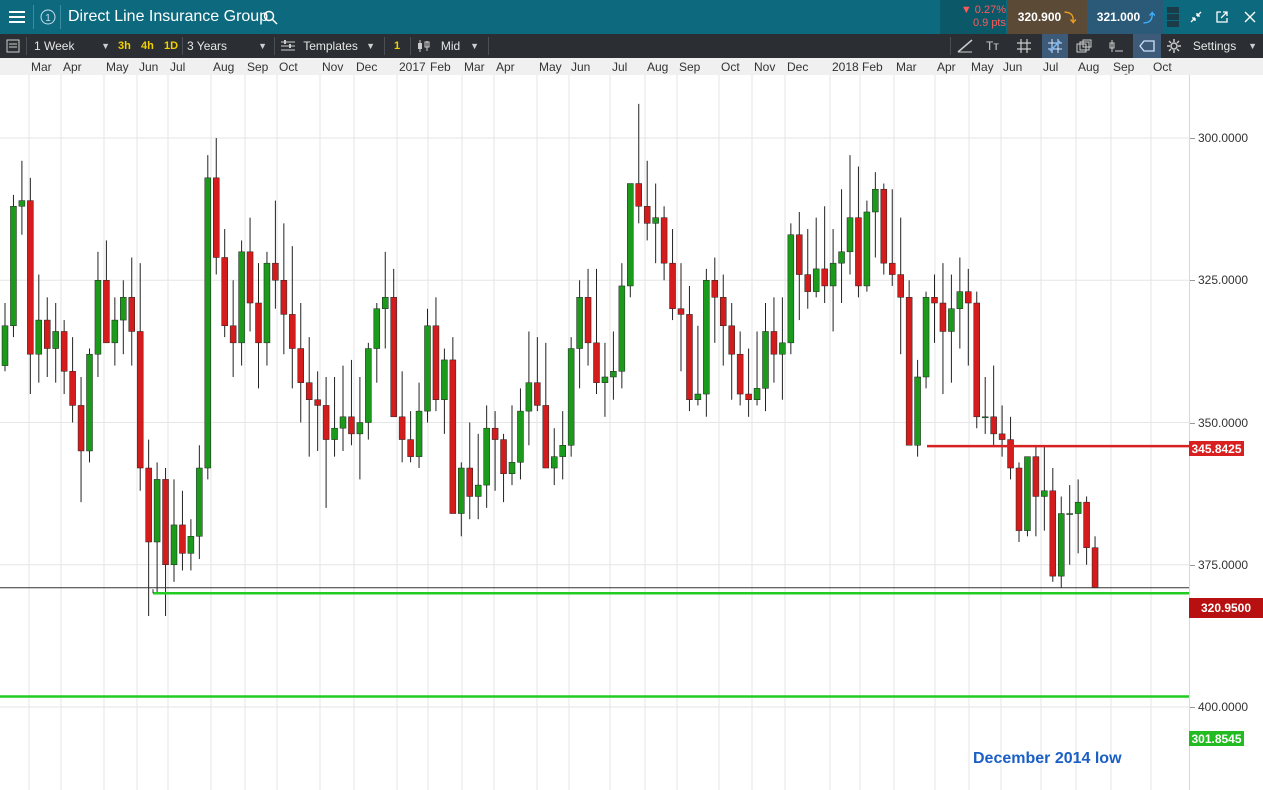  I want to click on interval-value: 1 Week, so click(54, 46).